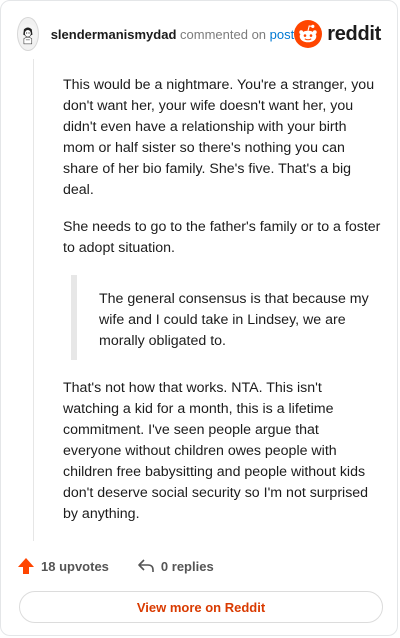 The image size is (400, 638). What do you see at coordinates (33, 300) in the screenshot?
I see `thread-line` at bounding box center [33, 300].